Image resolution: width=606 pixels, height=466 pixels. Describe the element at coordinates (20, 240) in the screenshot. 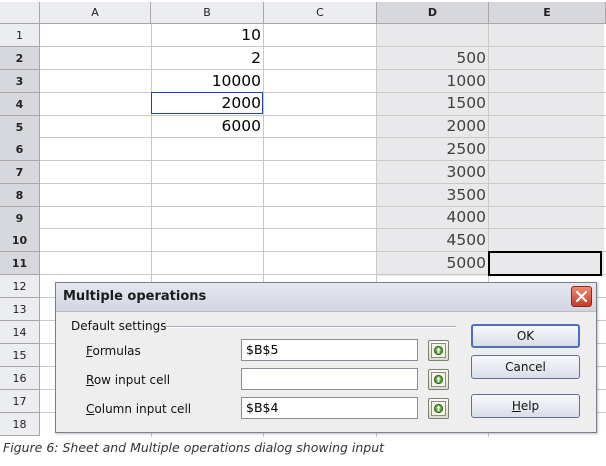

I see `row-header-10: 10` at that location.